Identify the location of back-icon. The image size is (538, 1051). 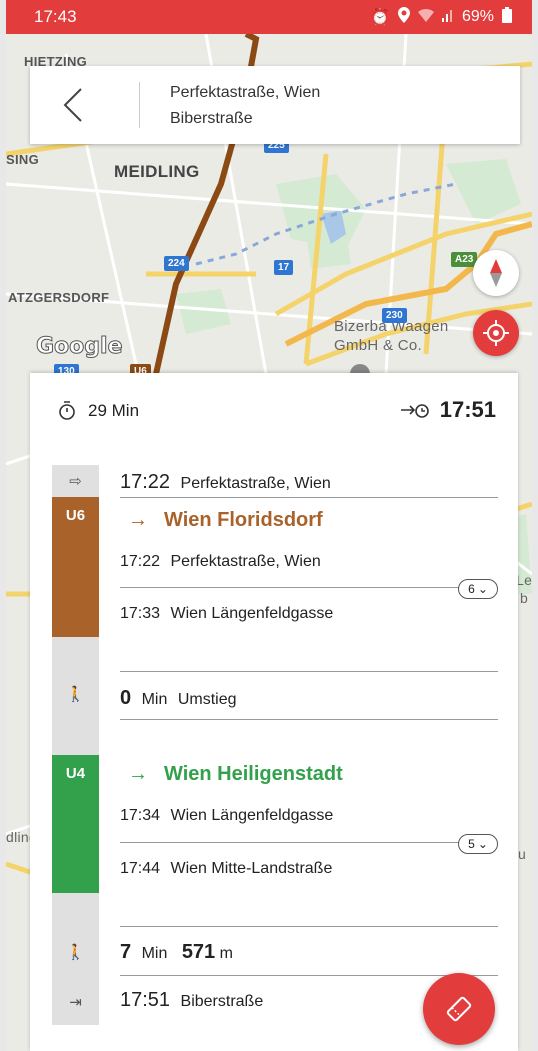
(72, 105).